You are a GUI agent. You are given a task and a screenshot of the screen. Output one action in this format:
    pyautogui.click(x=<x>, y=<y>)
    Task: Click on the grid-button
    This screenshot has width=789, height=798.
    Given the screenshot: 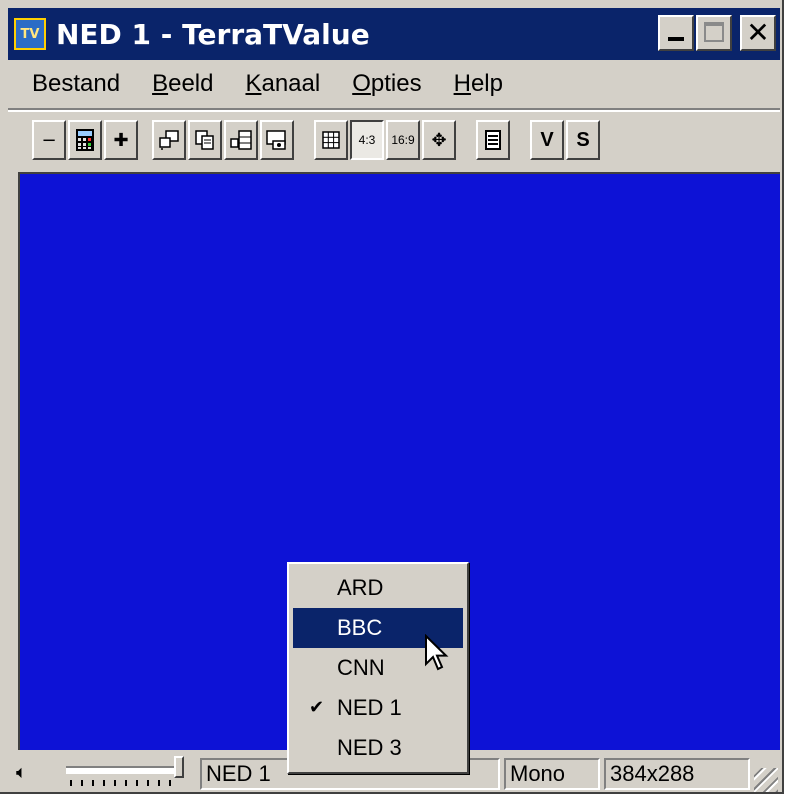 What is the action you would take?
    pyautogui.click(x=331, y=140)
    